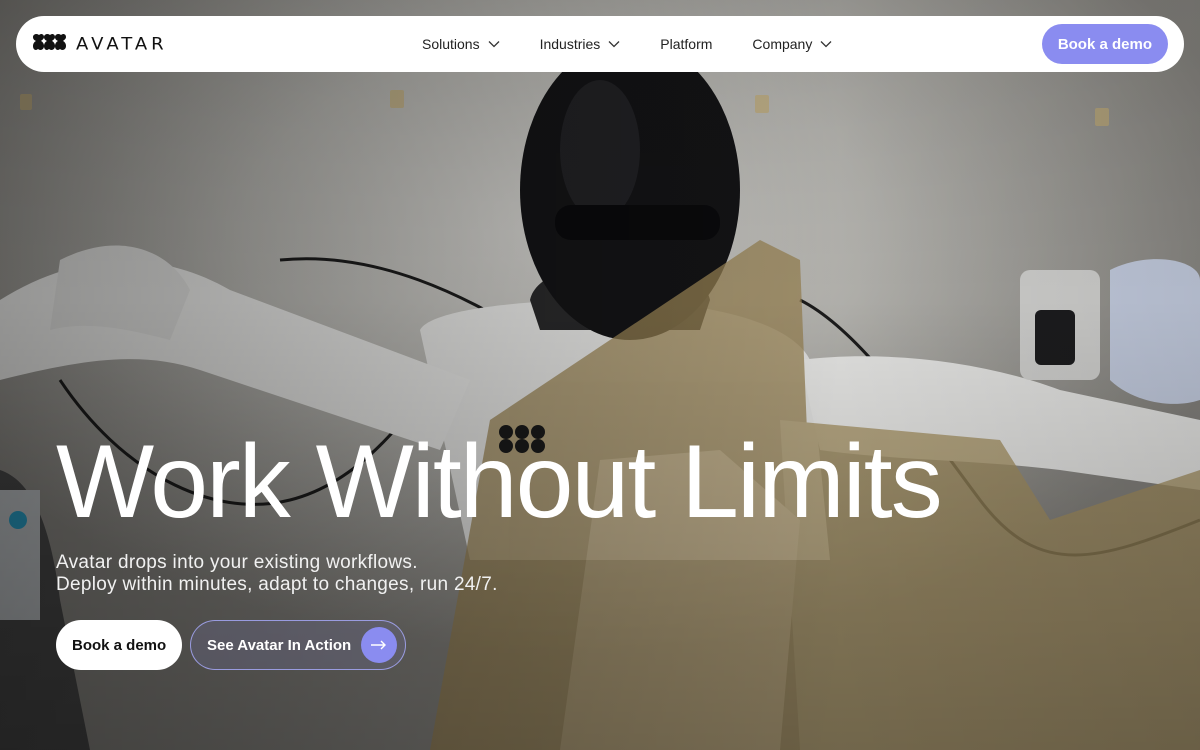 The height and width of the screenshot is (750, 1200). I want to click on hero-title: Work Without Limits, so click(499, 482).